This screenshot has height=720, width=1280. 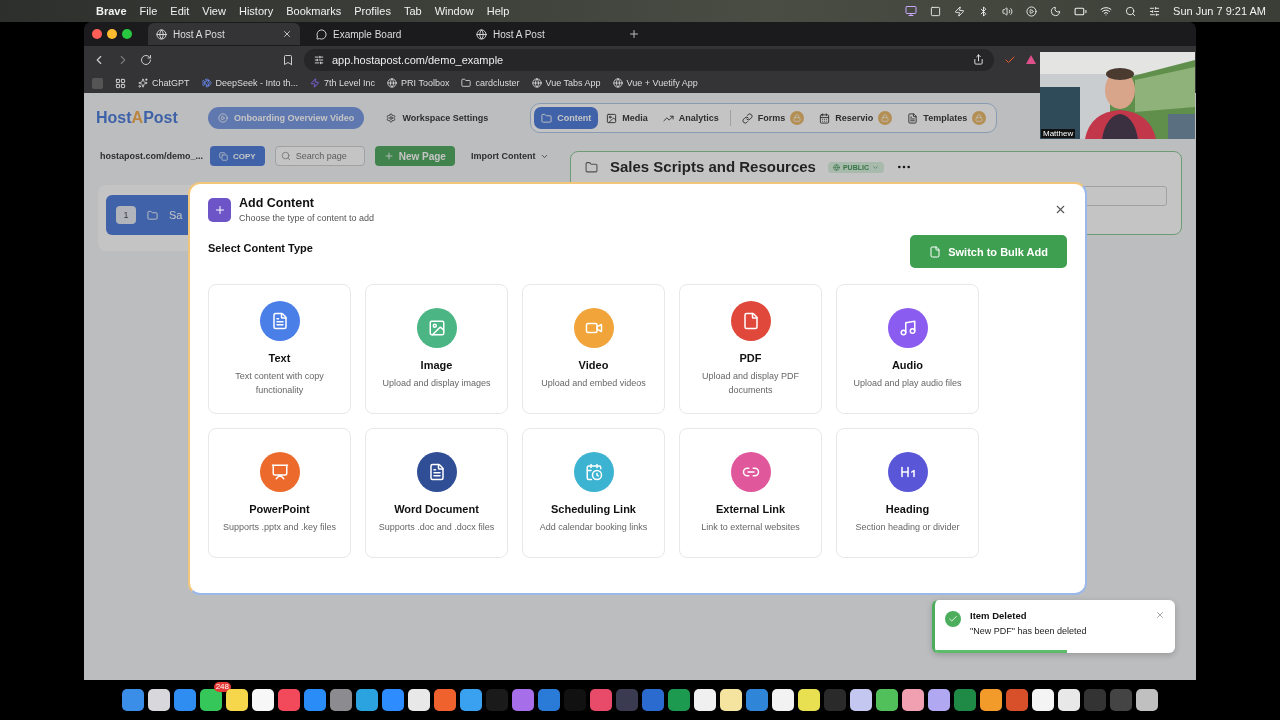 I want to click on menu-item: File, so click(x=148, y=11).